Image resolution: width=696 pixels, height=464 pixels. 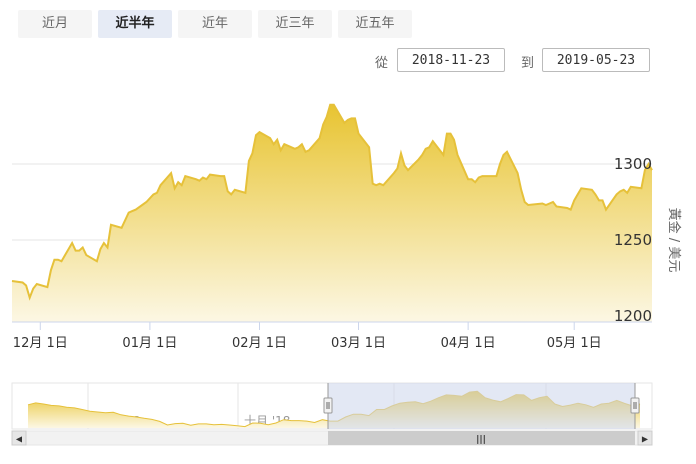 What do you see at coordinates (468, 343) in the screenshot?
I see `x-tick-label: 04月 1日` at bounding box center [468, 343].